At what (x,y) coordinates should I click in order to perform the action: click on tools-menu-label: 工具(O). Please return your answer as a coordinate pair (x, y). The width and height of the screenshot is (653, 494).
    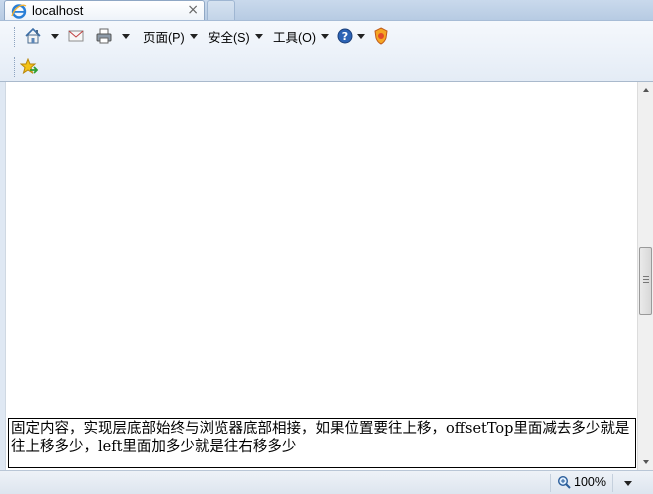
    Looking at the image, I should click on (295, 37).